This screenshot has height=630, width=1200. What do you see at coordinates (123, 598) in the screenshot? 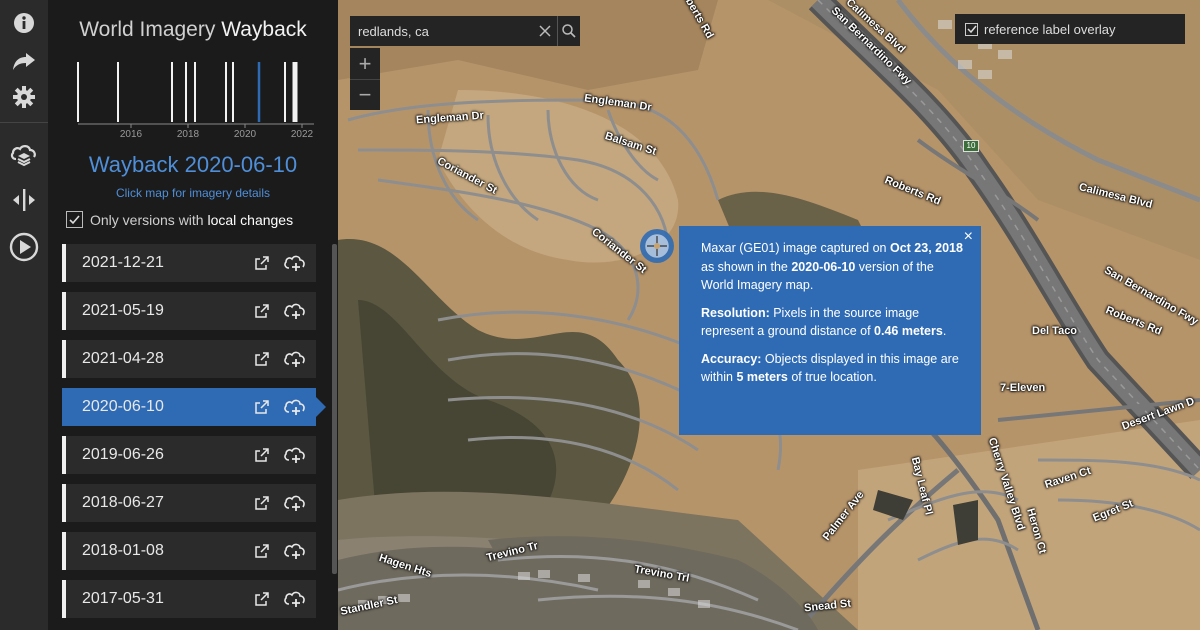
I see `release-date: 2017-05-31` at bounding box center [123, 598].